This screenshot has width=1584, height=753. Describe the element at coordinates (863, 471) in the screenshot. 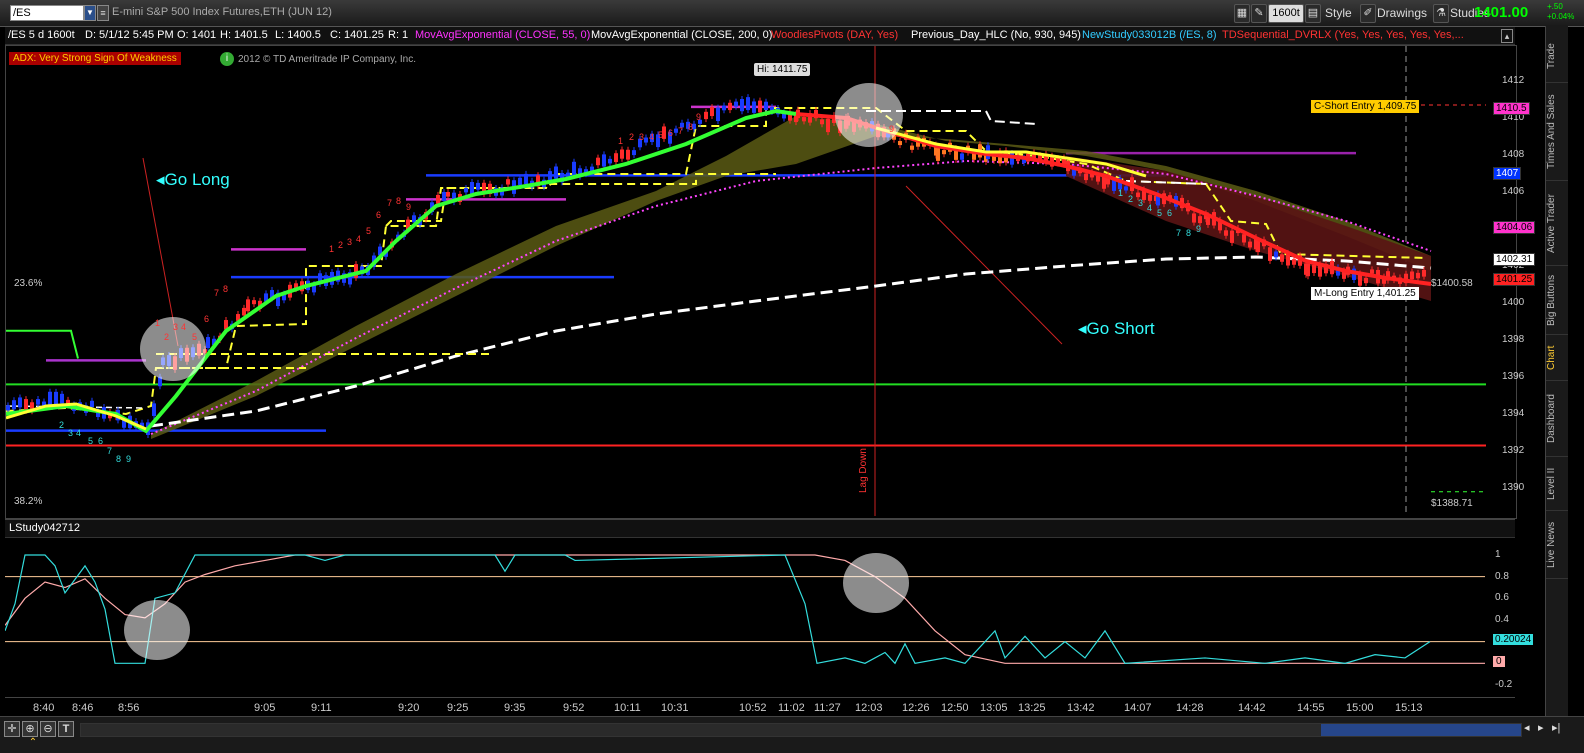

I see `lag-down-label: Lag Down` at that location.